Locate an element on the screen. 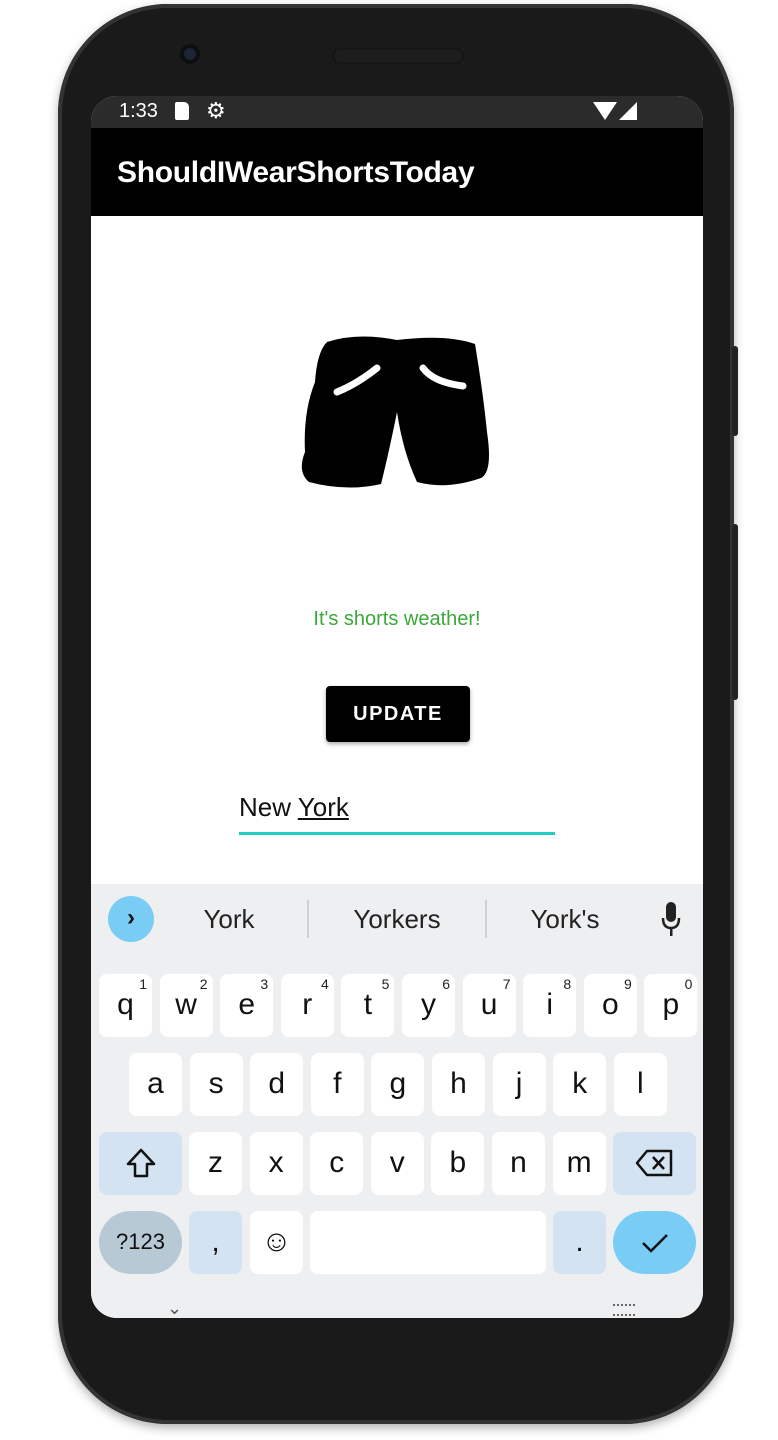  key-hint: 8 is located at coordinates (567, 984).